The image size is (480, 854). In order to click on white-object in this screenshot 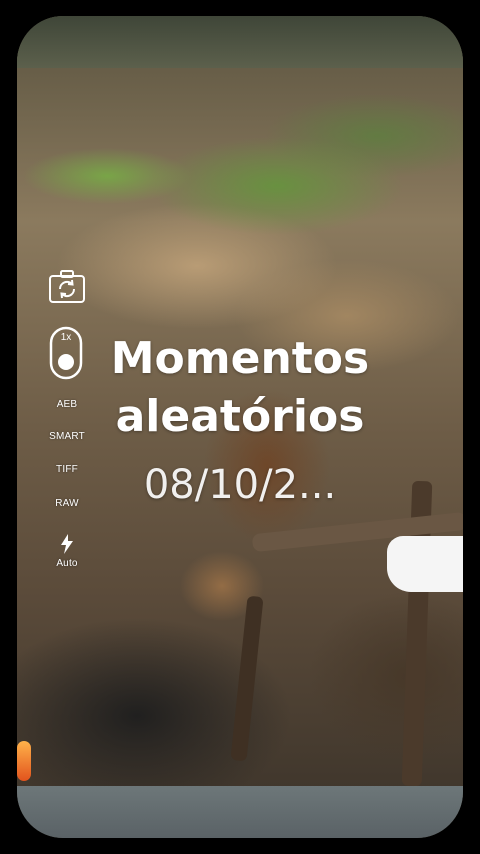, I will do `click(425, 564)`.